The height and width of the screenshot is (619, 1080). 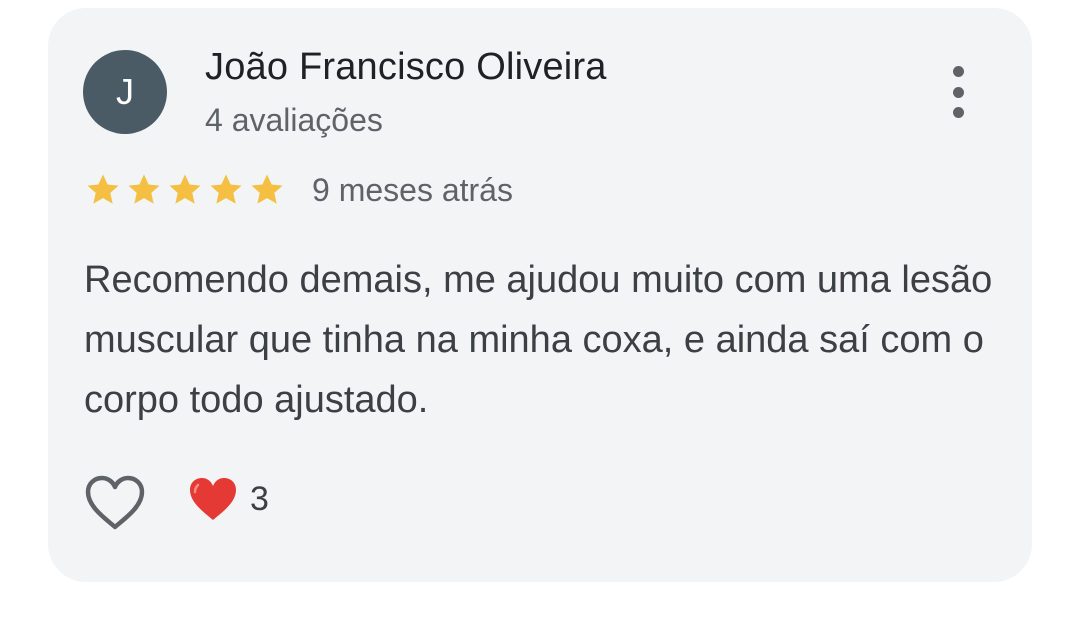 I want to click on more-vertical-icon, so click(x=958, y=71).